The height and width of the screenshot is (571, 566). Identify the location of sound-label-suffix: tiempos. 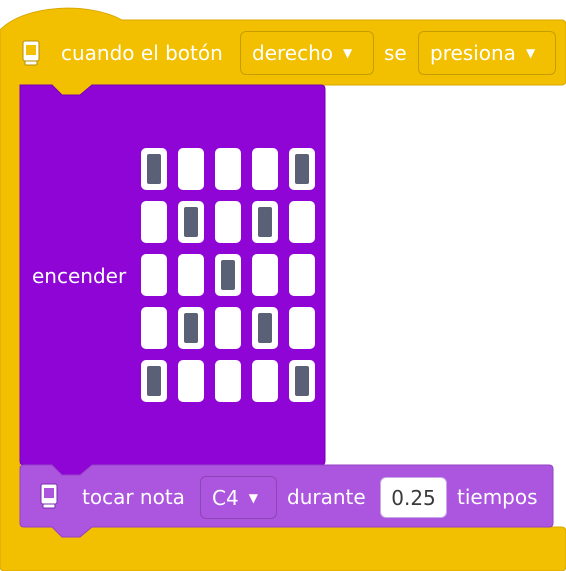
(497, 497).